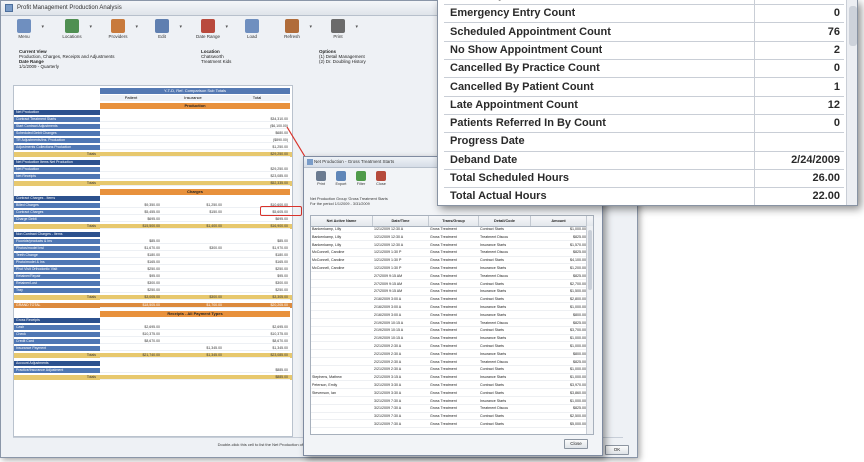 Image resolution: width=864 pixels, height=462 pixels. I want to click on table-cell: $2,700.00, so click(578, 283).